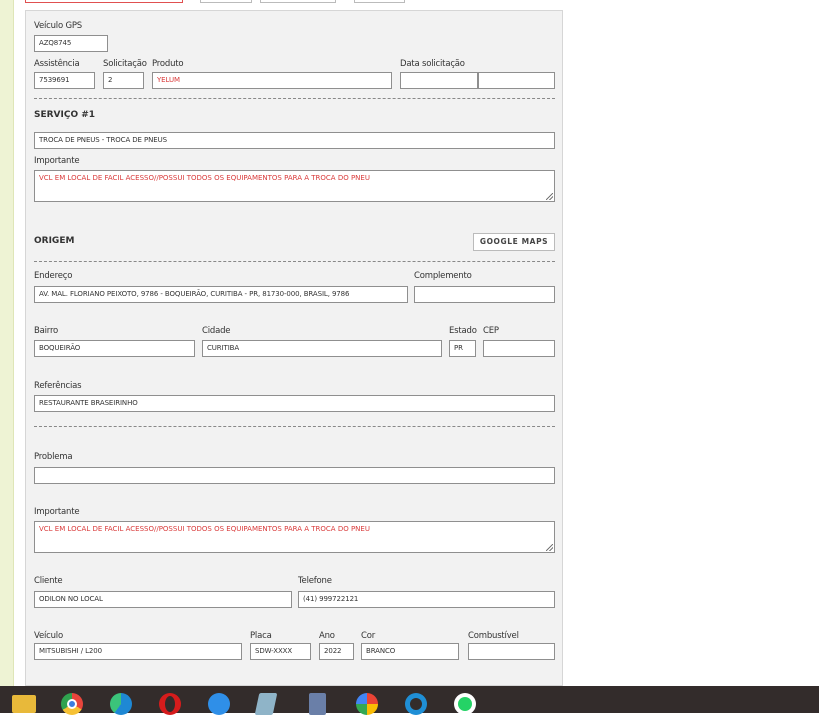  I want to click on whatsapp-icon, so click(465, 704).